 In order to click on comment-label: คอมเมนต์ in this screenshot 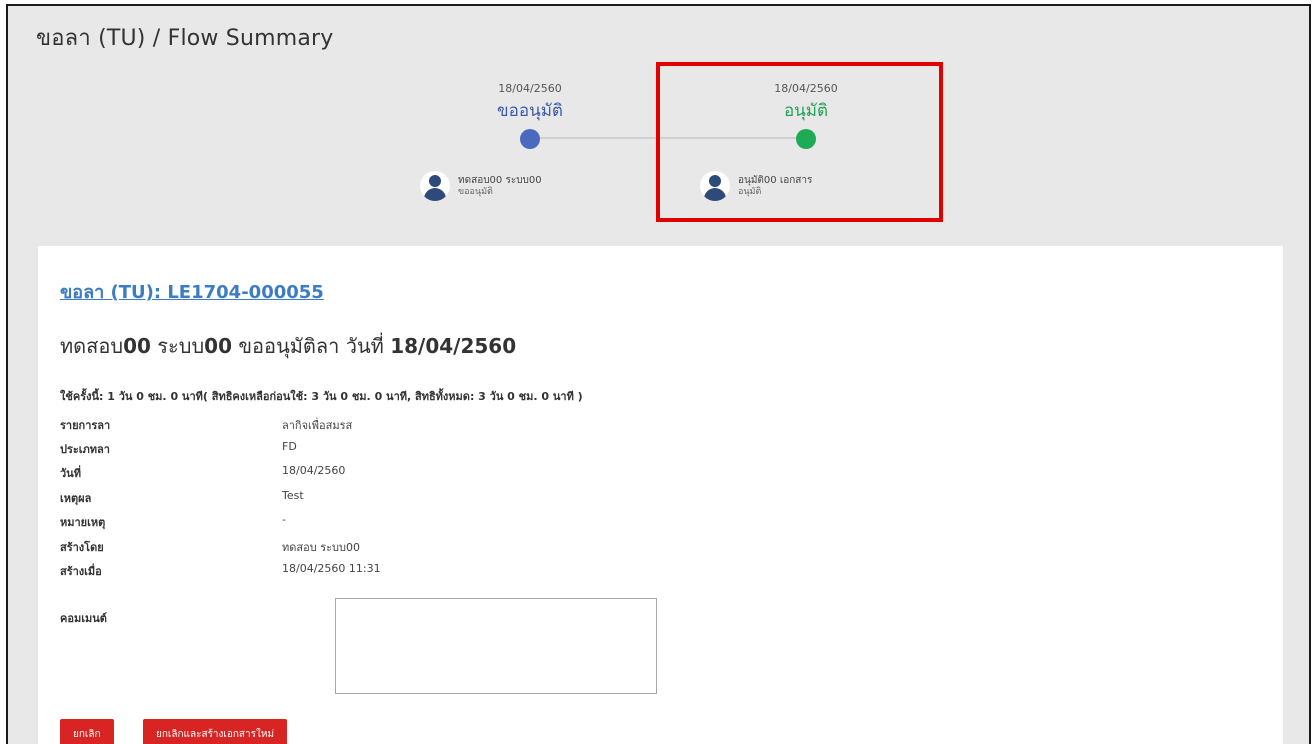, I will do `click(83, 618)`.